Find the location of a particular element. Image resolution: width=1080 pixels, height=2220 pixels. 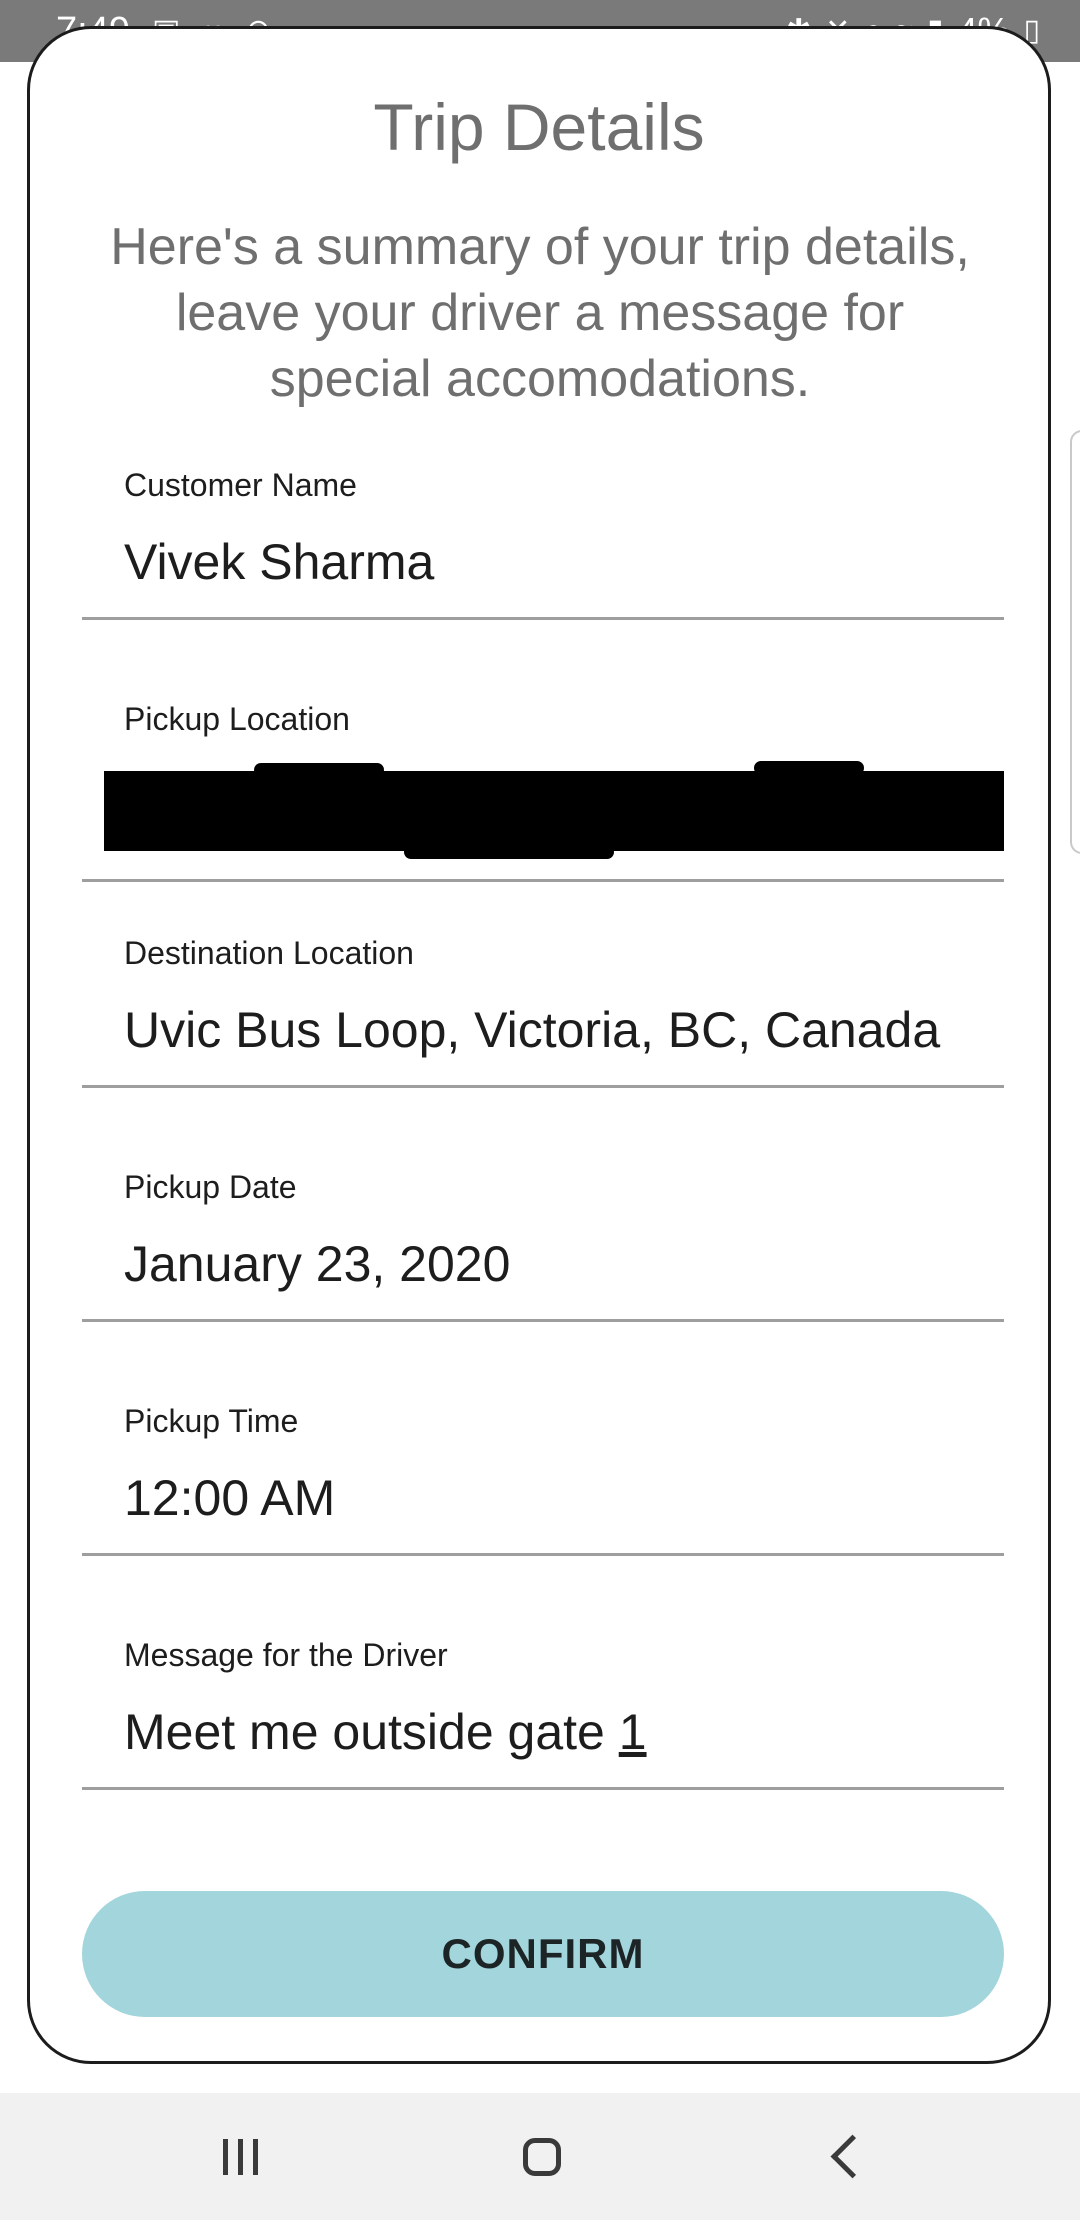

driver-message-composing-text: 1 is located at coordinates (632, 1732).